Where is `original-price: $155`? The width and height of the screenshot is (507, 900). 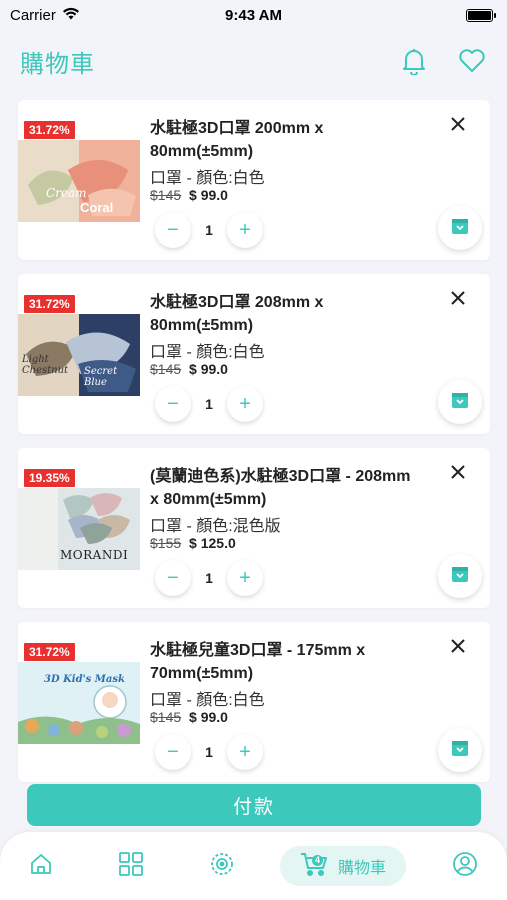
original-price: $155 is located at coordinates (166, 543).